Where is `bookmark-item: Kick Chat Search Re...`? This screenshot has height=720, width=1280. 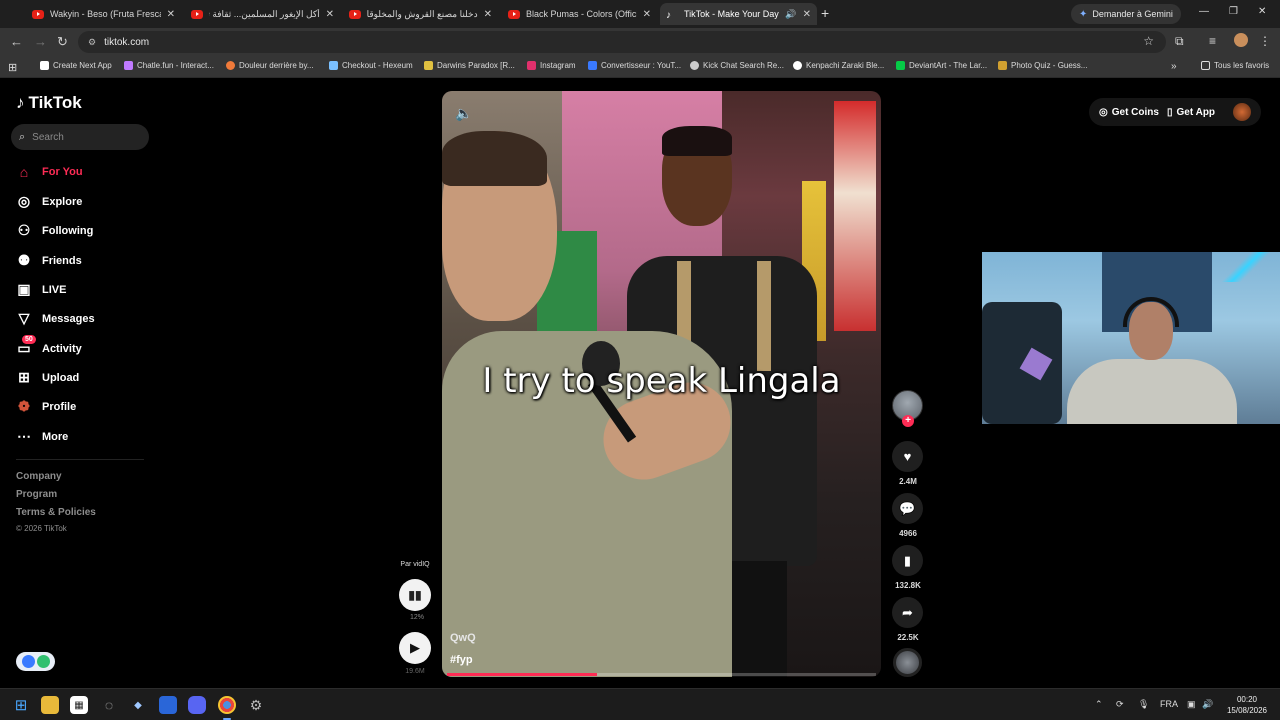 bookmark-item: Kick Chat Search Re... is located at coordinates (737, 65).